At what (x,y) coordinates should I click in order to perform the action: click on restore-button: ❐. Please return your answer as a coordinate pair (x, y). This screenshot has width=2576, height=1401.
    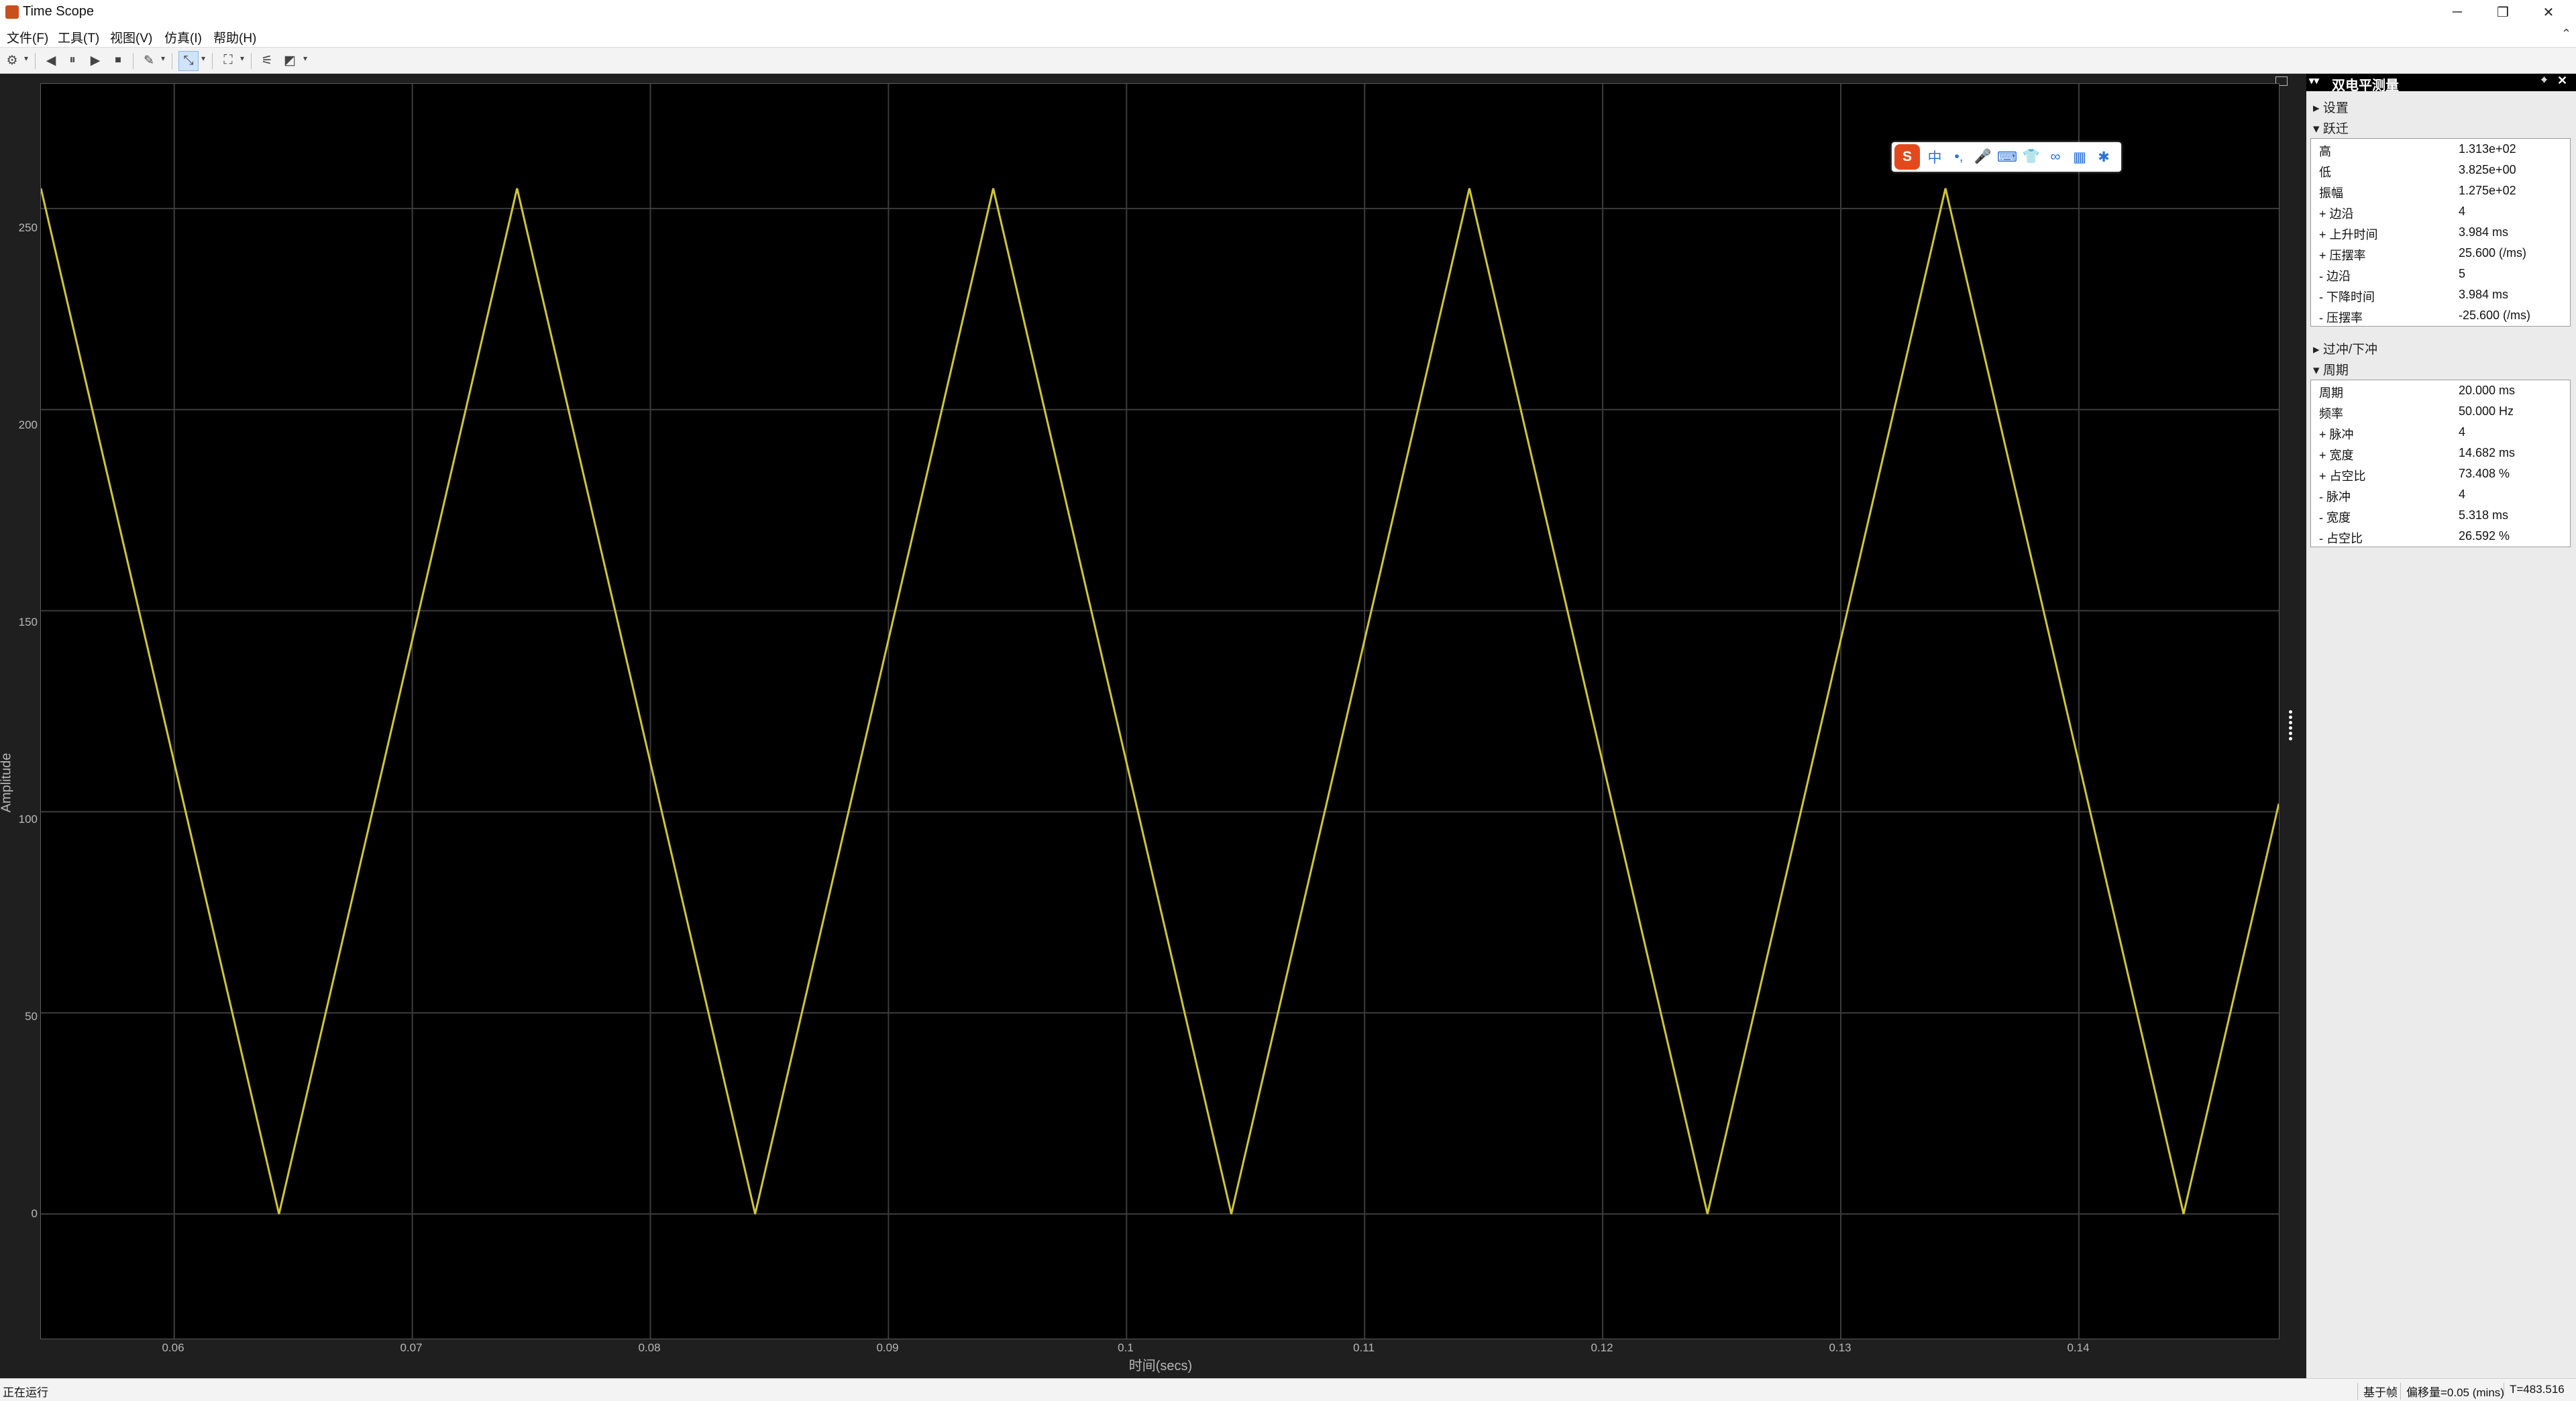
    Looking at the image, I should click on (2503, 12).